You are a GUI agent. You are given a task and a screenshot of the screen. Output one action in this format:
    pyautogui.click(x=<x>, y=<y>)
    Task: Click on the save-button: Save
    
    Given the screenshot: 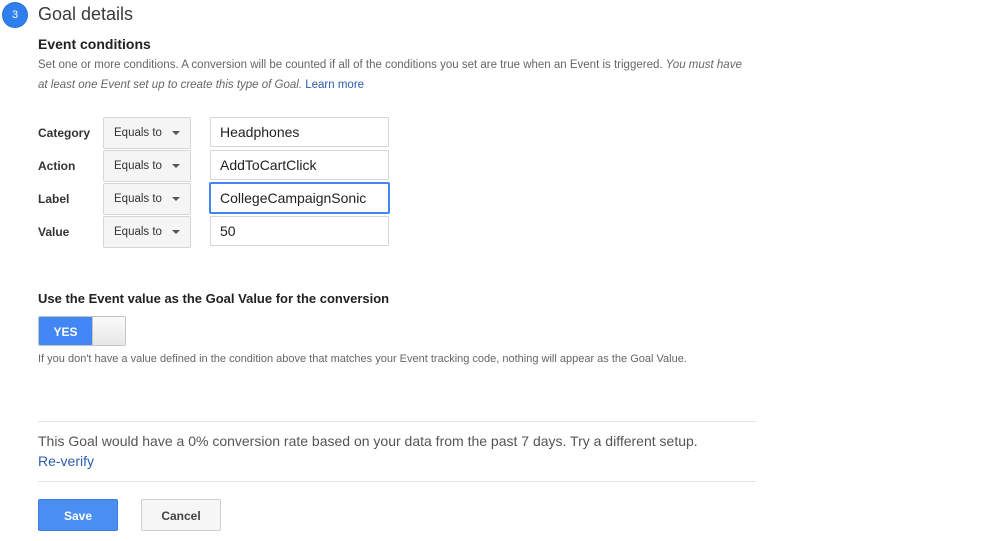 What is the action you would take?
    pyautogui.click(x=78, y=515)
    